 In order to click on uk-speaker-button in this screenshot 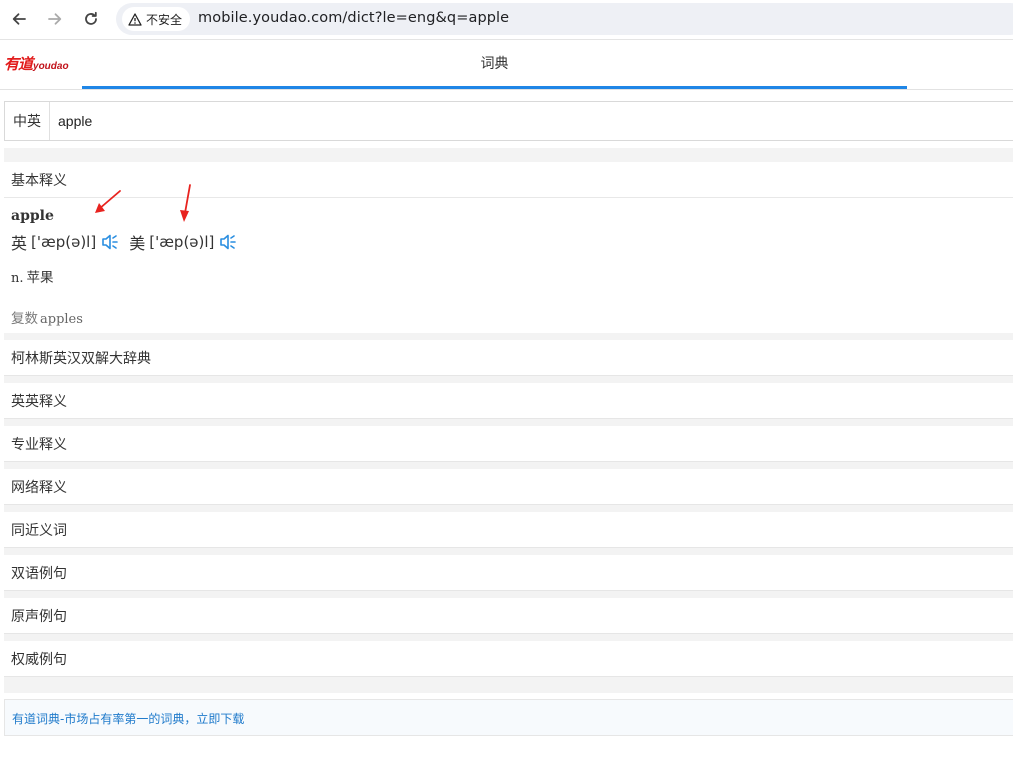, I will do `click(111, 242)`.